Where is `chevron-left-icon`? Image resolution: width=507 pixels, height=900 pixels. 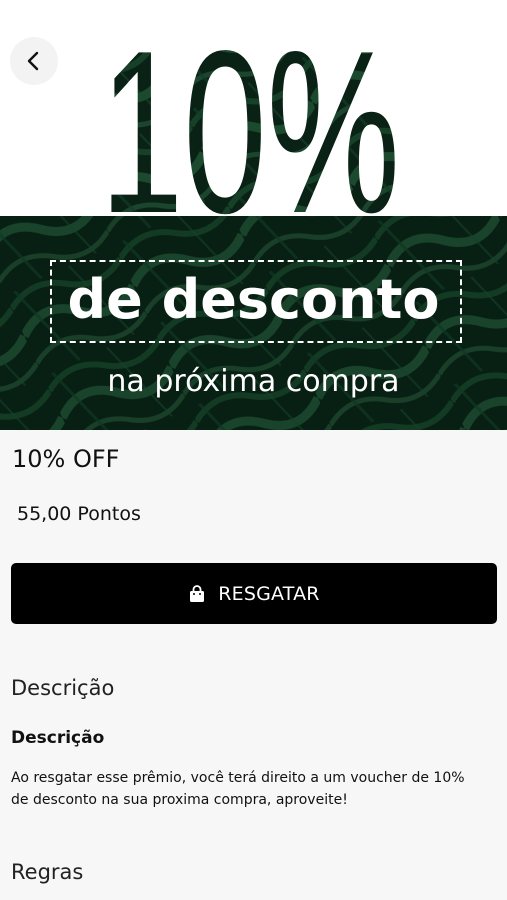 chevron-left-icon is located at coordinates (33, 61).